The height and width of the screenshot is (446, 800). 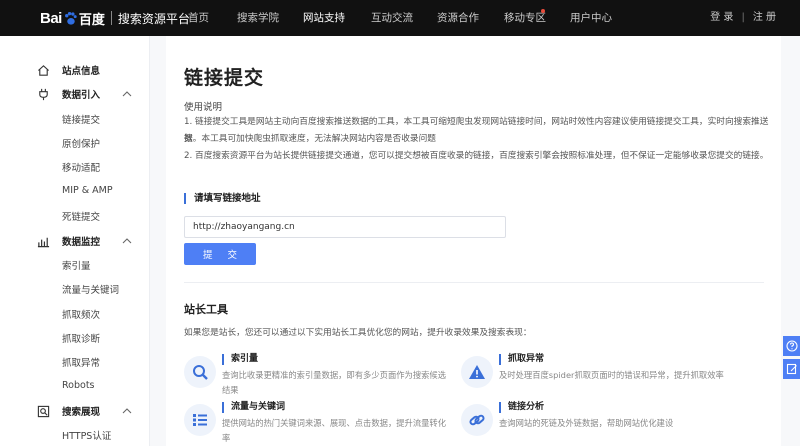 I want to click on nav-cooperation: 资源合作, so click(x=458, y=18).